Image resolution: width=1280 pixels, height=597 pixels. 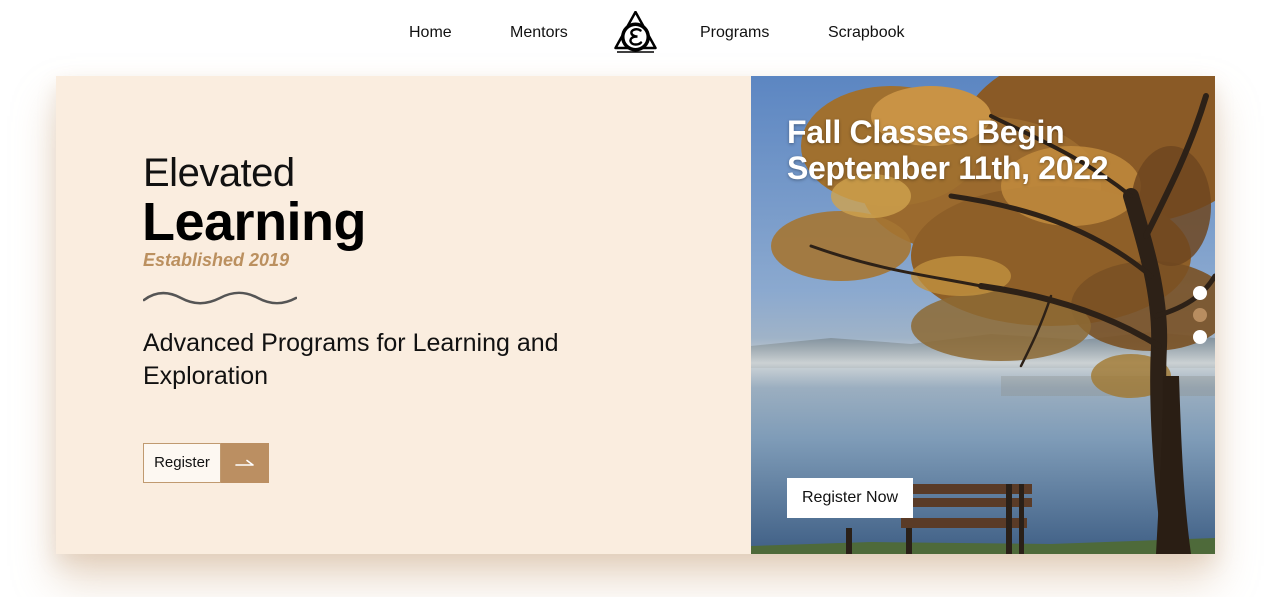 I want to click on nav-home-link: Home, so click(x=430, y=33).